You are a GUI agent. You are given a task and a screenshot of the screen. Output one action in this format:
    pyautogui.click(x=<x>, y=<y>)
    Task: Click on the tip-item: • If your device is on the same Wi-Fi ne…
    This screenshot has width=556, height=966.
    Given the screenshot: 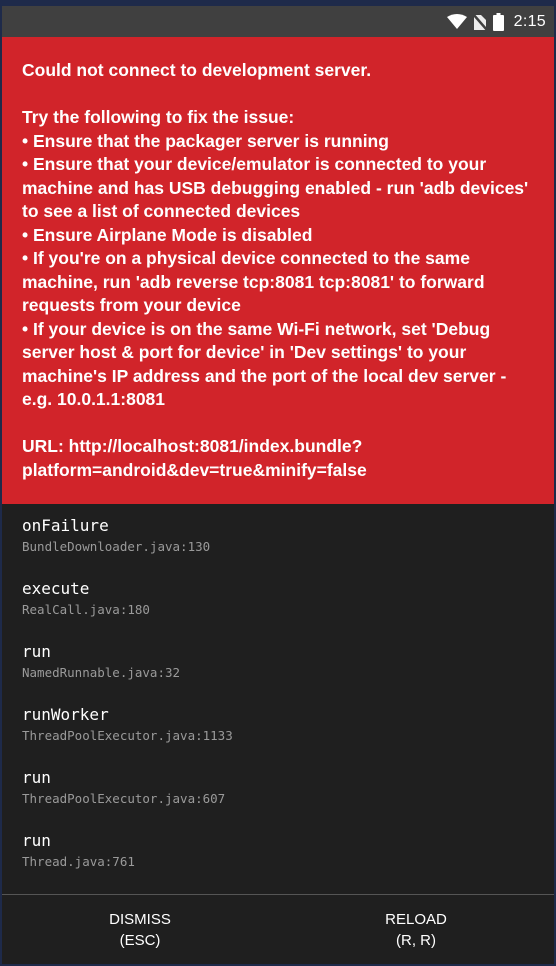 What is the action you would take?
    pyautogui.click(x=264, y=364)
    